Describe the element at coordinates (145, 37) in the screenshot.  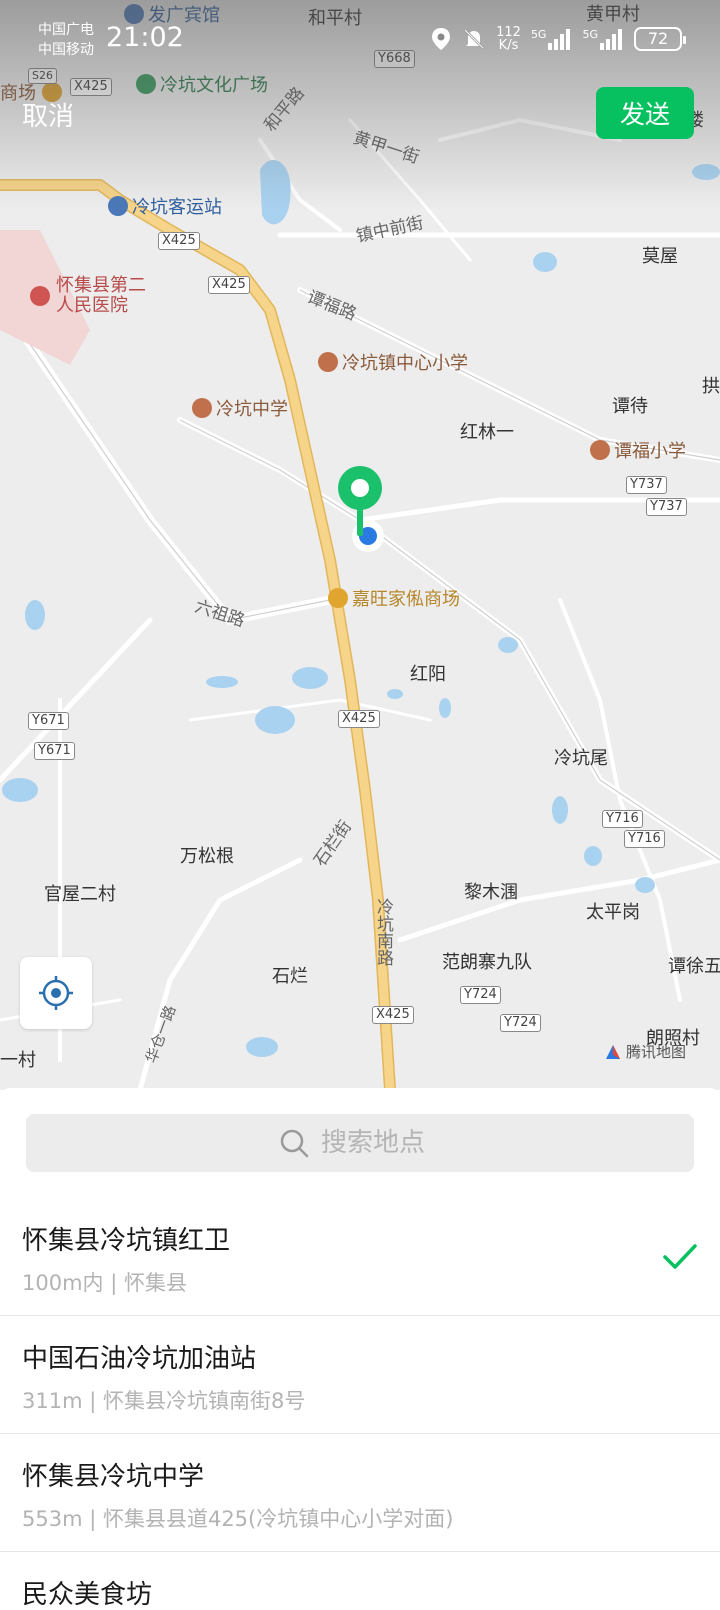
I see `status-time: 21:02` at that location.